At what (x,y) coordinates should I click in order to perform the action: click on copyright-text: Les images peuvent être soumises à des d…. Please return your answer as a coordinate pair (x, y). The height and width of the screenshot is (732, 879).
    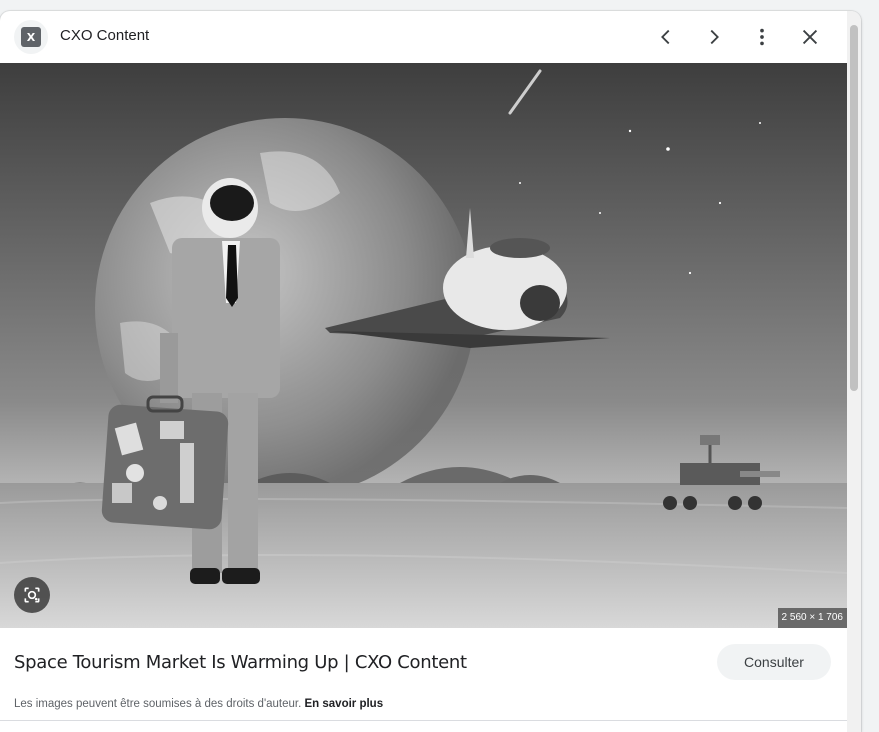
    Looking at the image, I should click on (159, 704).